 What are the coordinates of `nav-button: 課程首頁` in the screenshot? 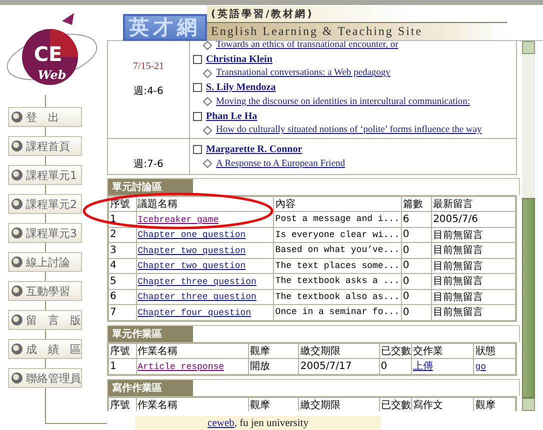 It's located at (45, 146).